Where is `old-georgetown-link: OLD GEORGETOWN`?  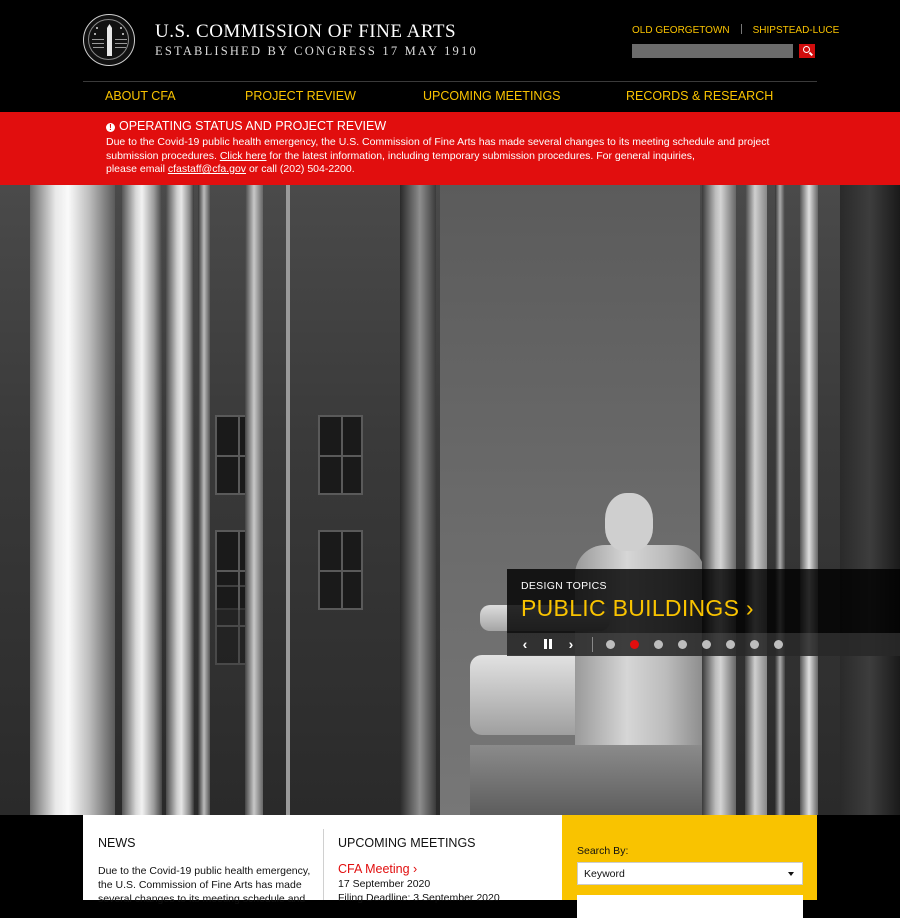 old-georgetown-link: OLD GEORGETOWN is located at coordinates (681, 30).